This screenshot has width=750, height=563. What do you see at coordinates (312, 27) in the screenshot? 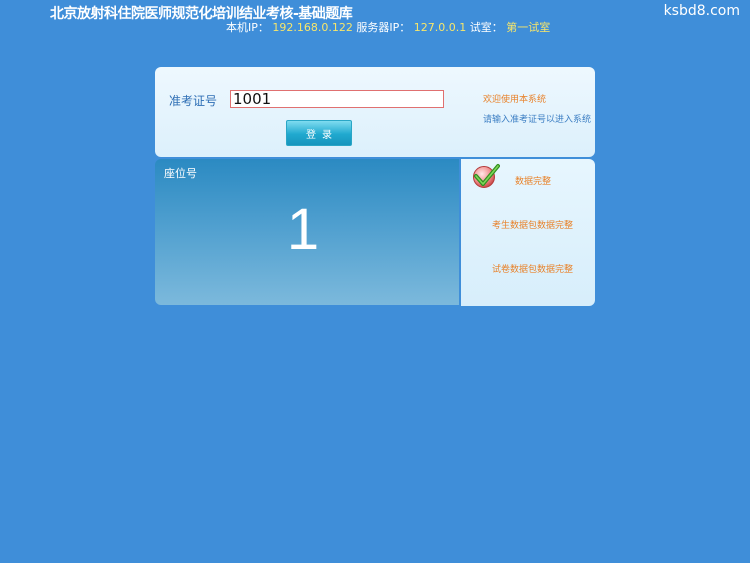
I see `local-ip-value: 192.168.0.122` at bounding box center [312, 27].